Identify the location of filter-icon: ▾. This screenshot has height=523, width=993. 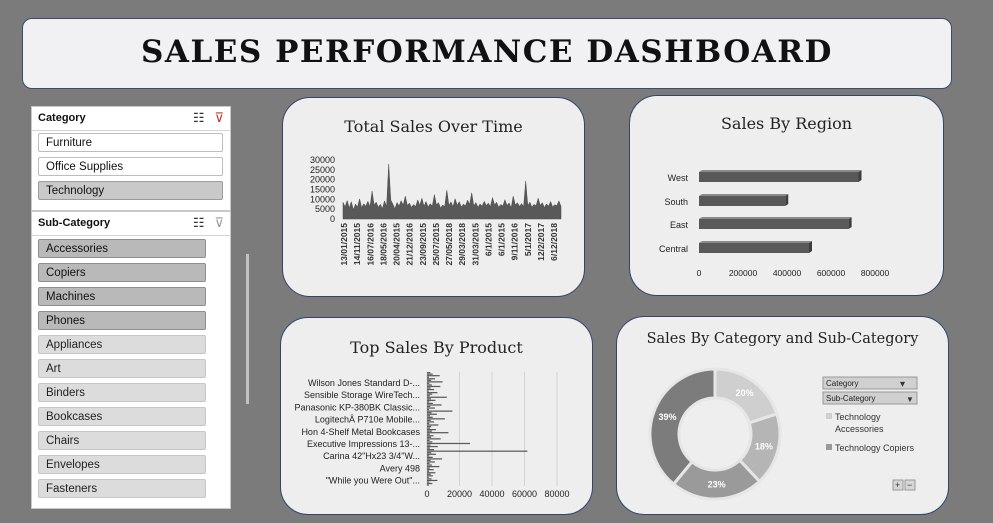
(902, 384).